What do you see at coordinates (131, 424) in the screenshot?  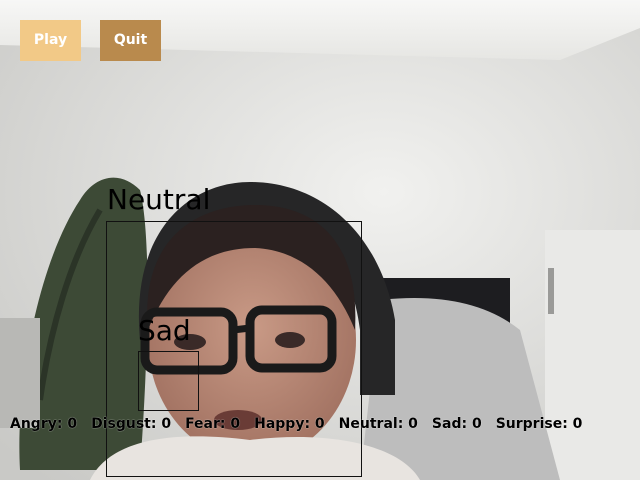 I see `count-disgust: Disgust: 0` at bounding box center [131, 424].